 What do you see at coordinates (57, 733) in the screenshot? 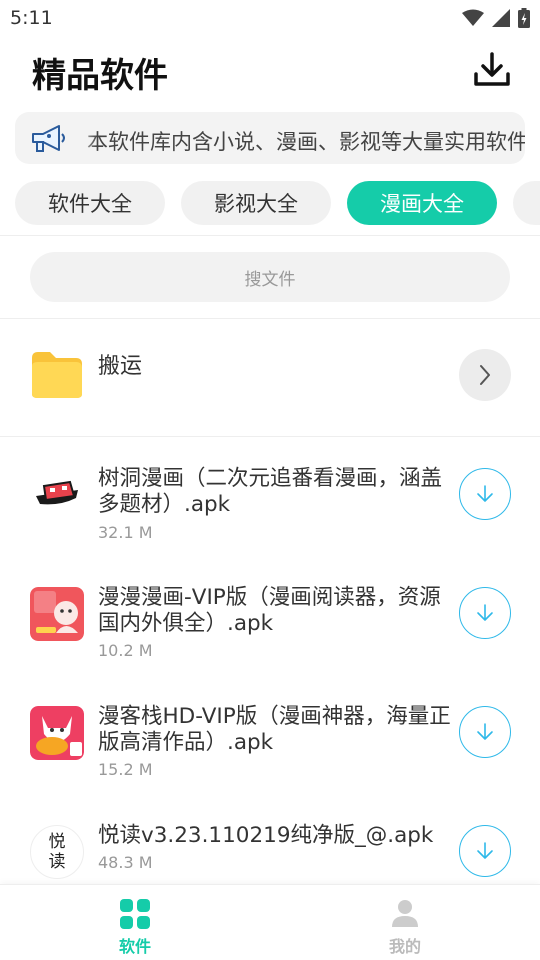
I see `mankezhan-app-icon` at bounding box center [57, 733].